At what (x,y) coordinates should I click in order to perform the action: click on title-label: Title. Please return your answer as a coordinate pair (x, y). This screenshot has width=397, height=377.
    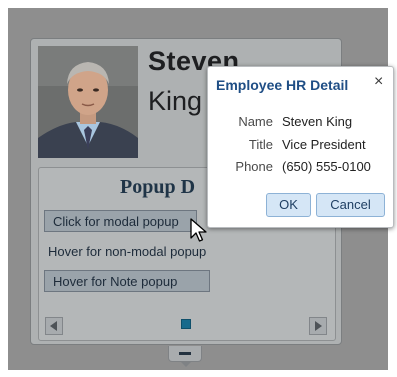
    Looking at the image, I should click on (260, 144).